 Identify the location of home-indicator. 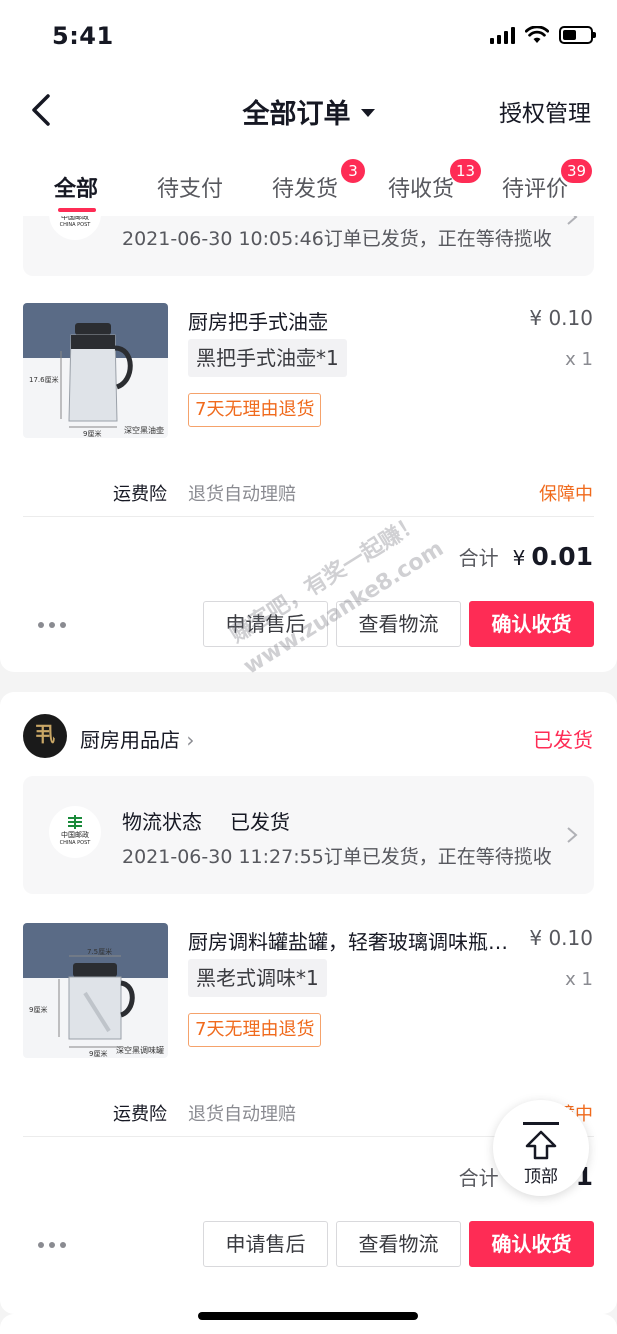
(308, 1316).